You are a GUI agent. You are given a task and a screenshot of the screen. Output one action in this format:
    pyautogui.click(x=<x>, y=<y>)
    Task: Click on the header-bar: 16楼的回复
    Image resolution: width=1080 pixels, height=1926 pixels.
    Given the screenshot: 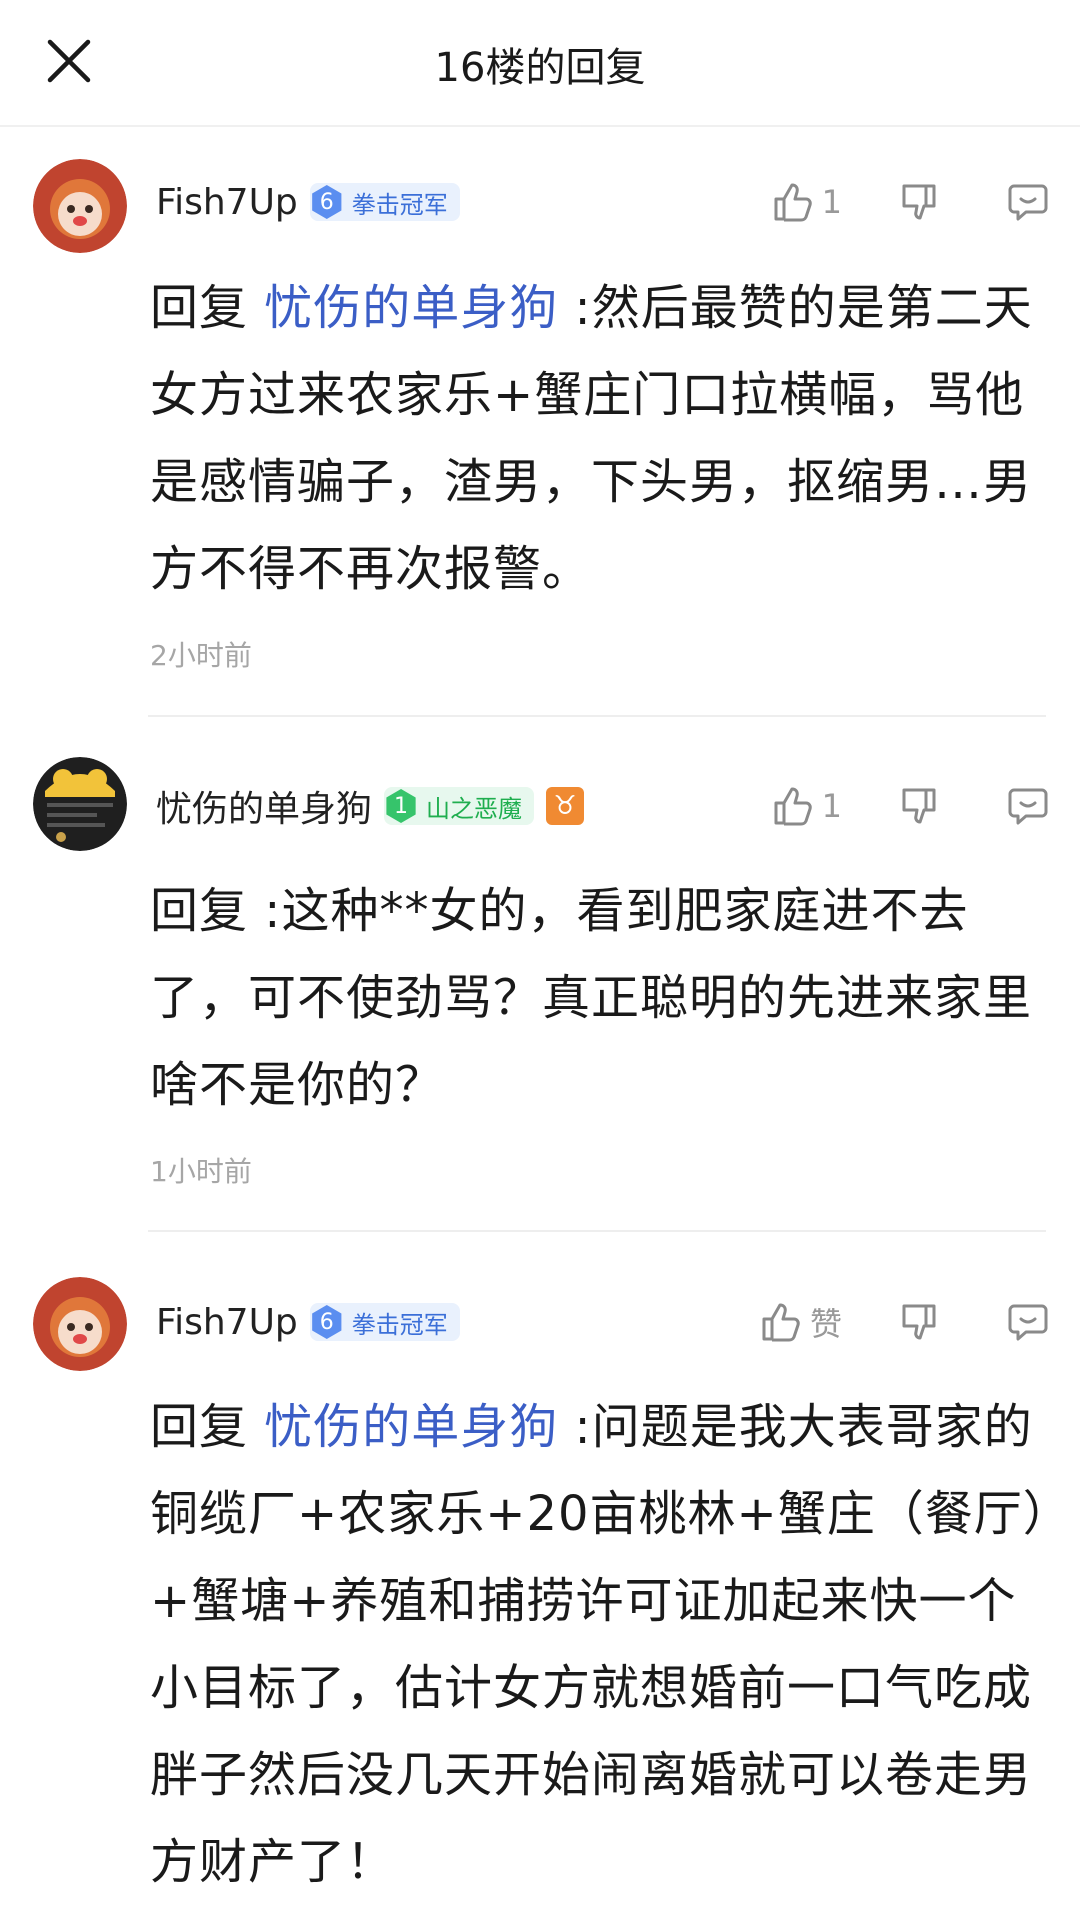 What is the action you would take?
    pyautogui.click(x=540, y=63)
    